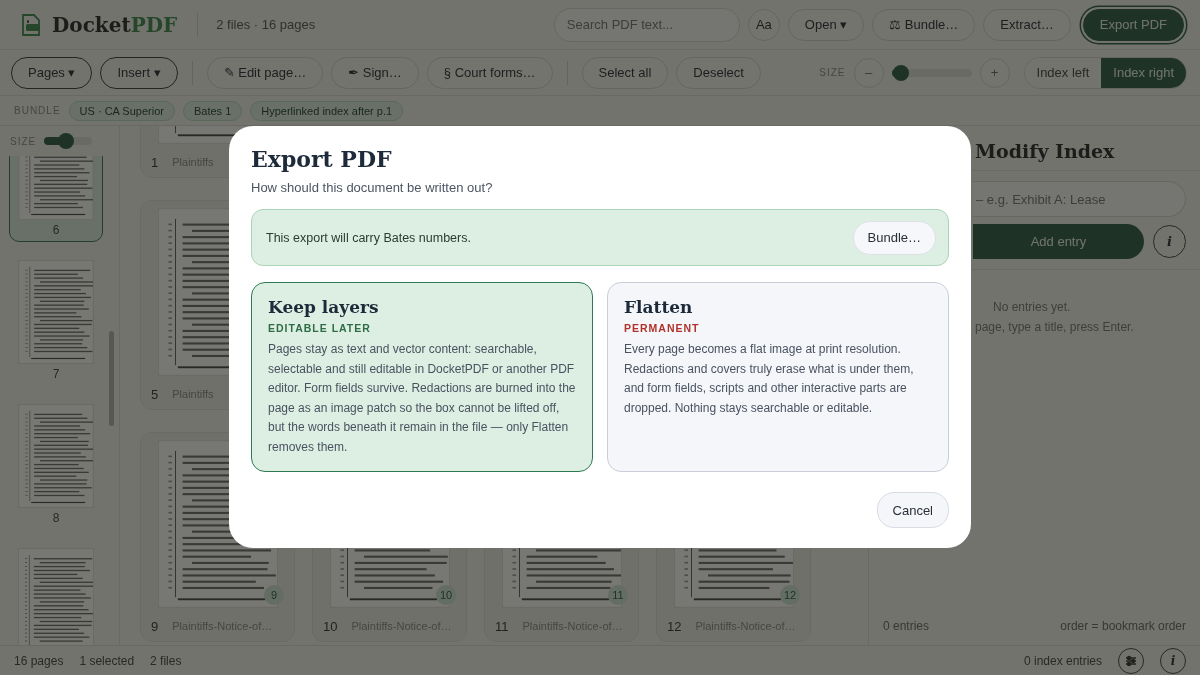 The width and height of the screenshot is (1200, 675). What do you see at coordinates (718, 72) in the screenshot?
I see `toolbar-button: Deselect` at bounding box center [718, 72].